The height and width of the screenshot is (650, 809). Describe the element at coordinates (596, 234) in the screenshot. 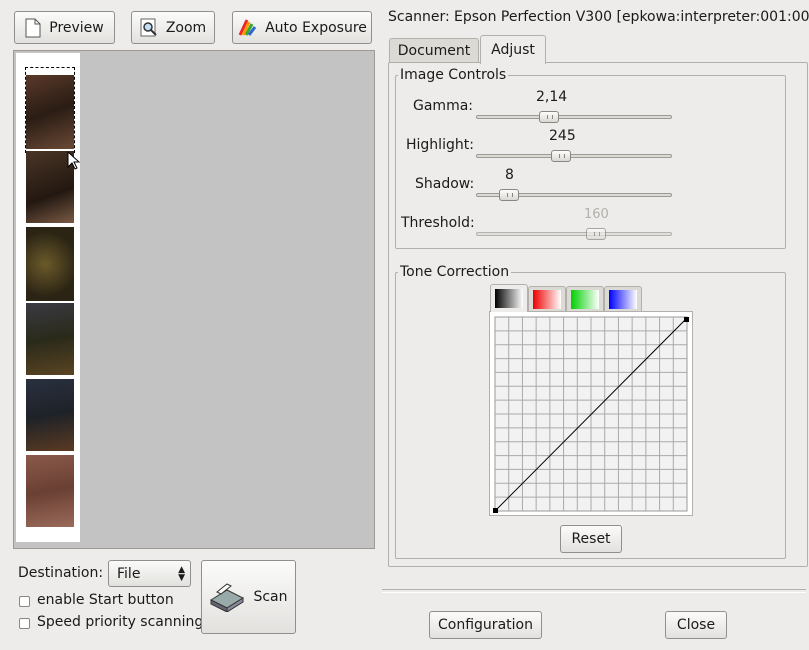

I see `threshold-slider-thumb` at that location.